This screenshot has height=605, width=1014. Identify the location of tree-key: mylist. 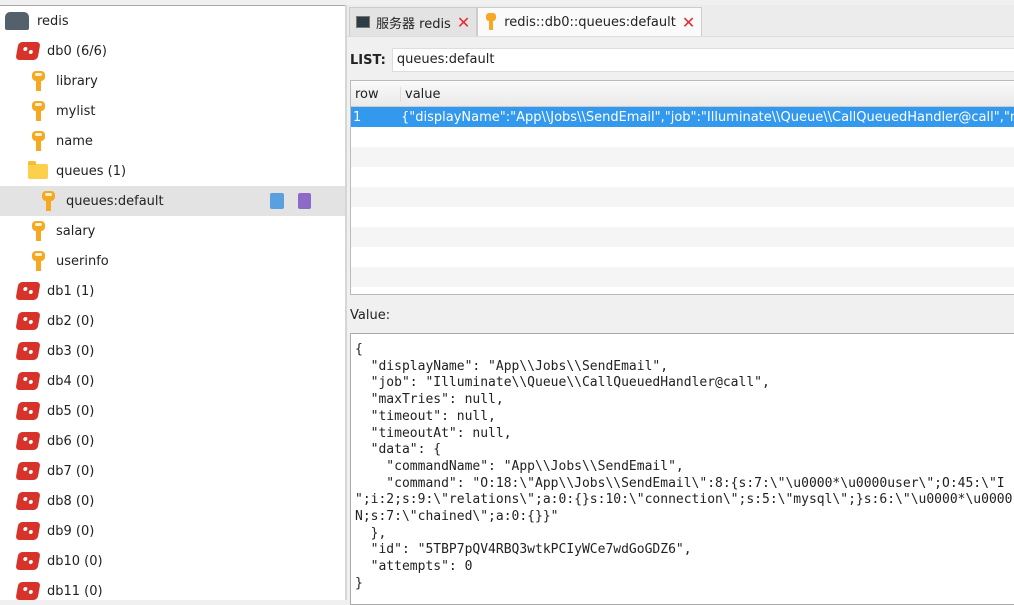
(172, 111).